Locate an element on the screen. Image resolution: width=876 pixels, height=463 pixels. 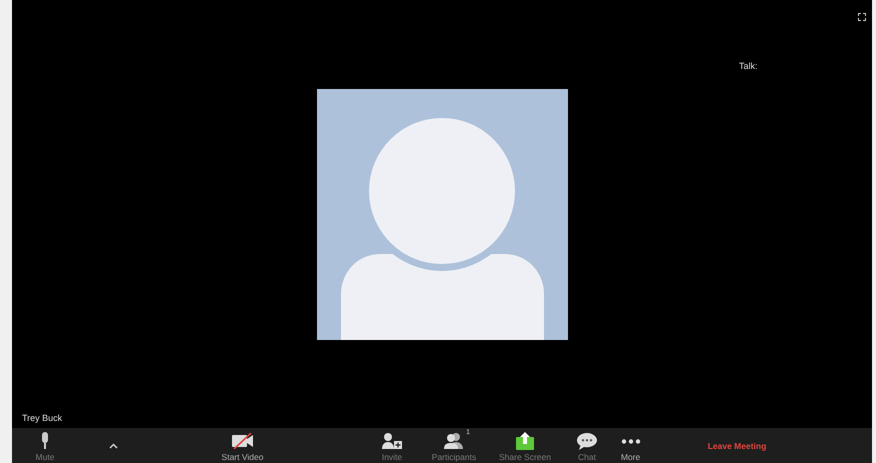
chat-bubble-icon is located at coordinates (587, 441).